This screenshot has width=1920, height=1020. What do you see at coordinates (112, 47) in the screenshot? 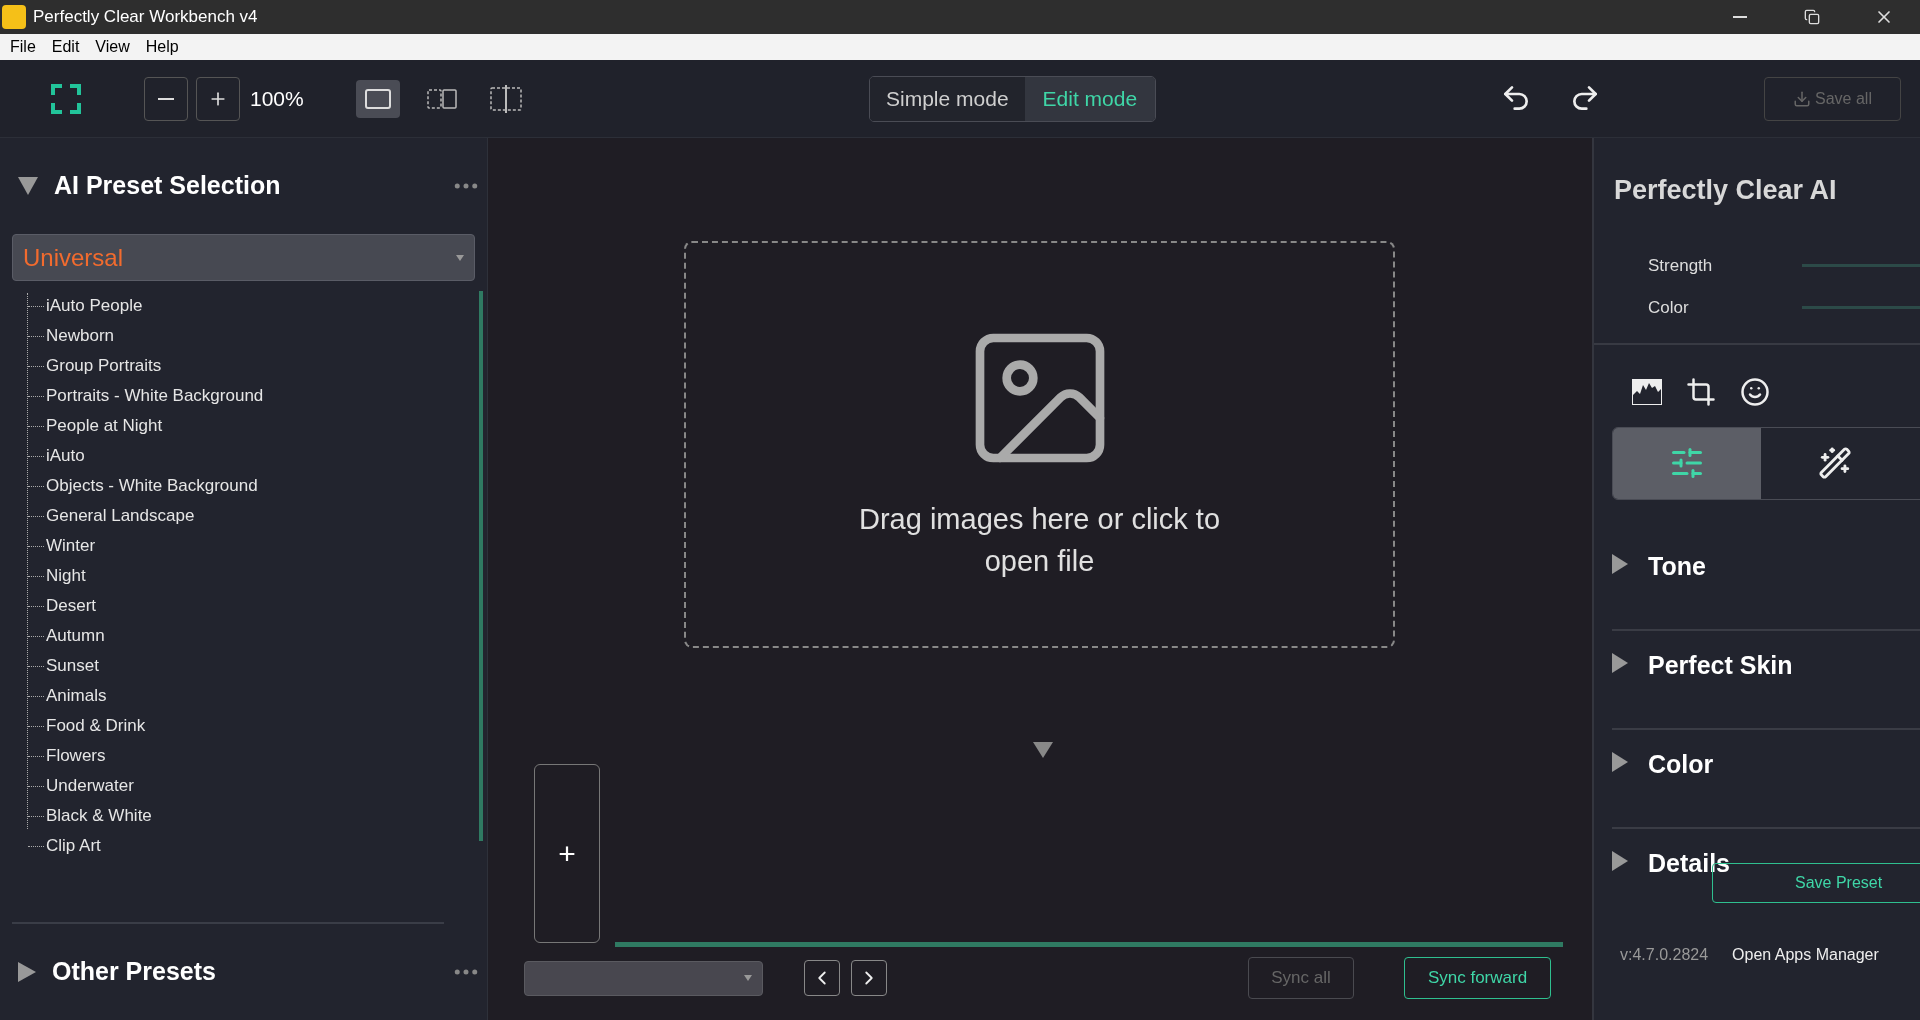
I see `menu-item: View` at bounding box center [112, 47].